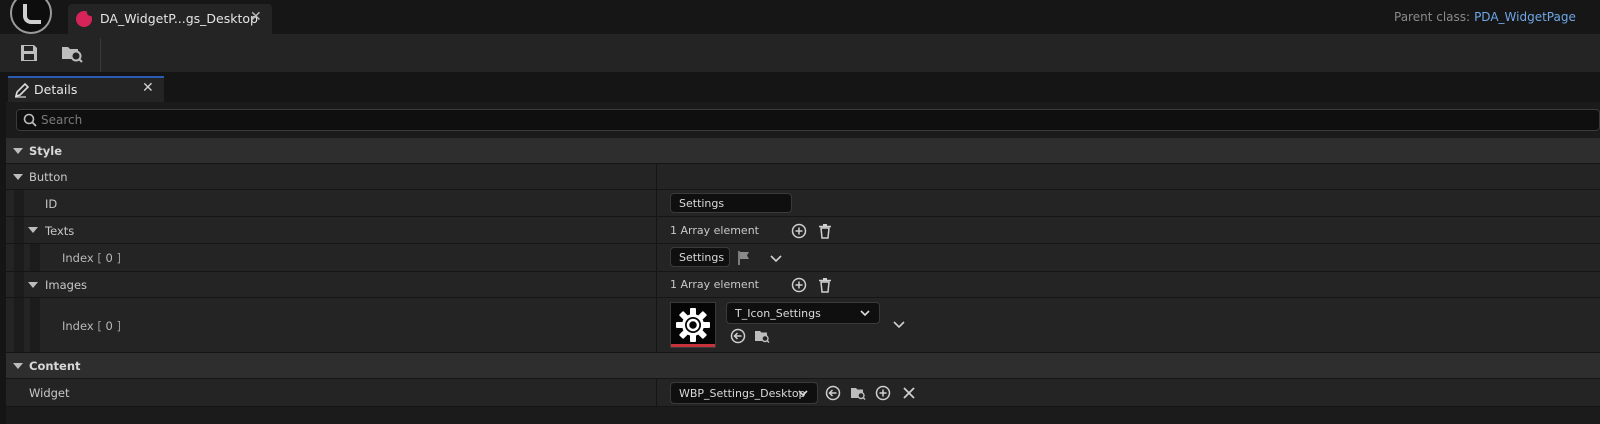 The height and width of the screenshot is (424, 1600). I want to click on gear-icon, so click(693, 325).